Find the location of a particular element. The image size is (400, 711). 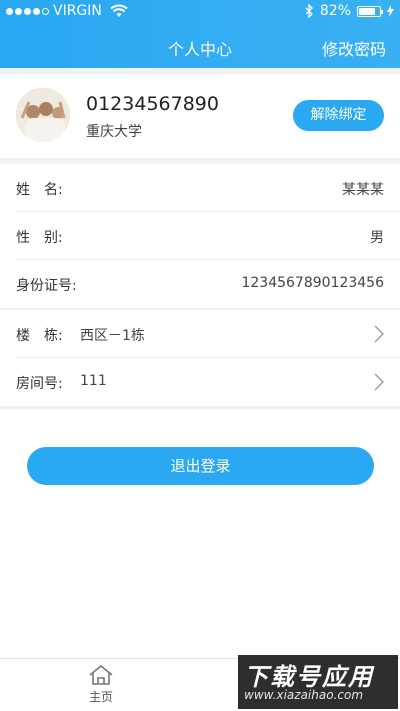

room-label: 房间号: is located at coordinates (39, 384).